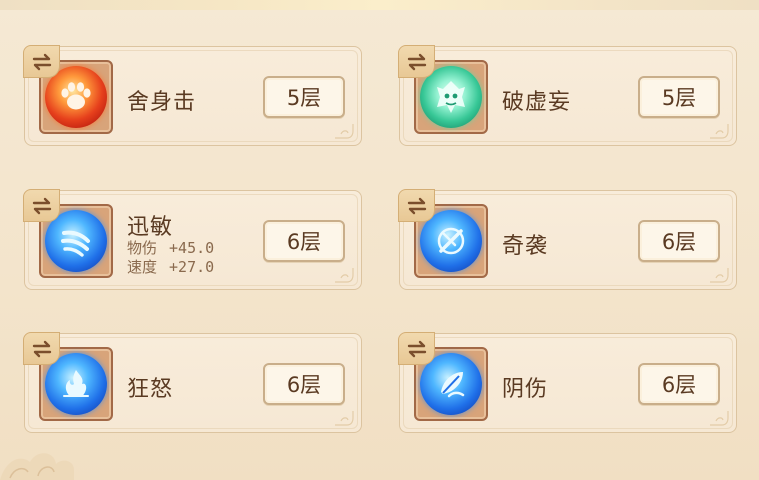 The height and width of the screenshot is (480, 759). I want to click on skill-name: 破虚妄, so click(537, 102).